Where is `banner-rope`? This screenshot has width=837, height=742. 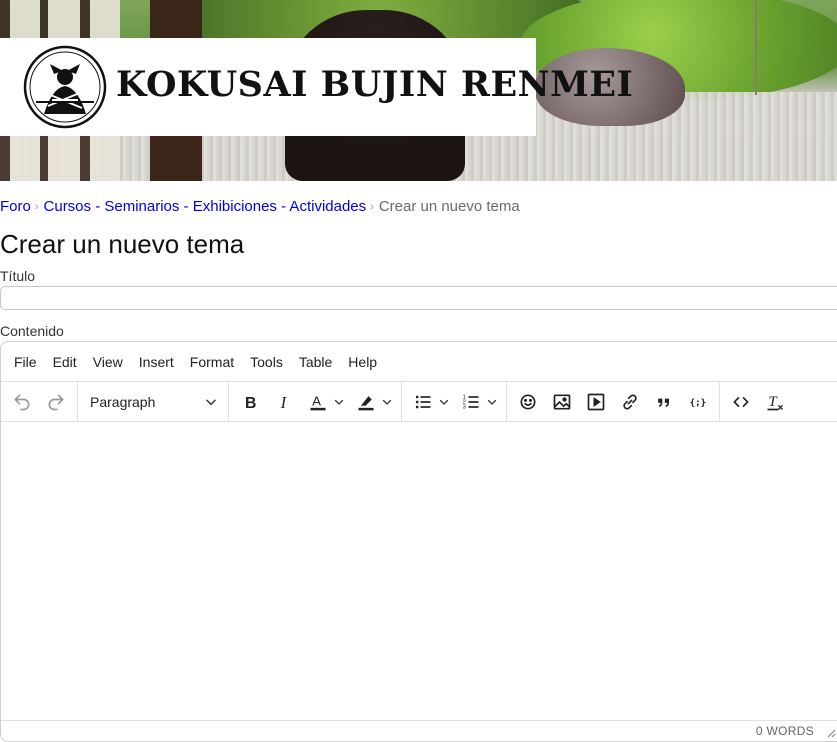
banner-rope is located at coordinates (756, 47).